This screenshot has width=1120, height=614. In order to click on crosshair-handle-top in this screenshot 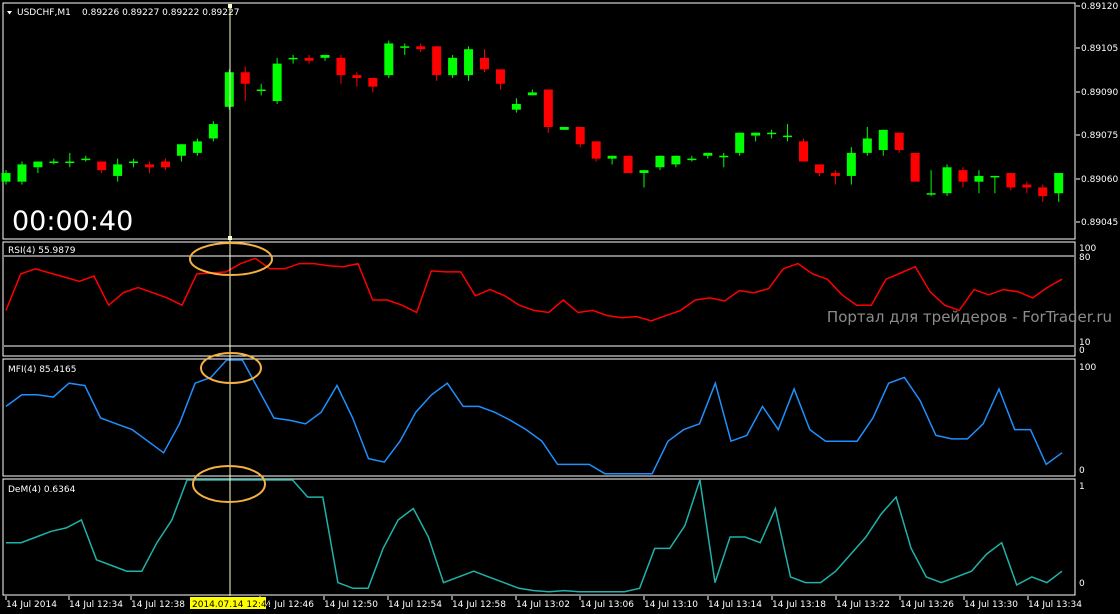, I will do `click(230, 6)`.